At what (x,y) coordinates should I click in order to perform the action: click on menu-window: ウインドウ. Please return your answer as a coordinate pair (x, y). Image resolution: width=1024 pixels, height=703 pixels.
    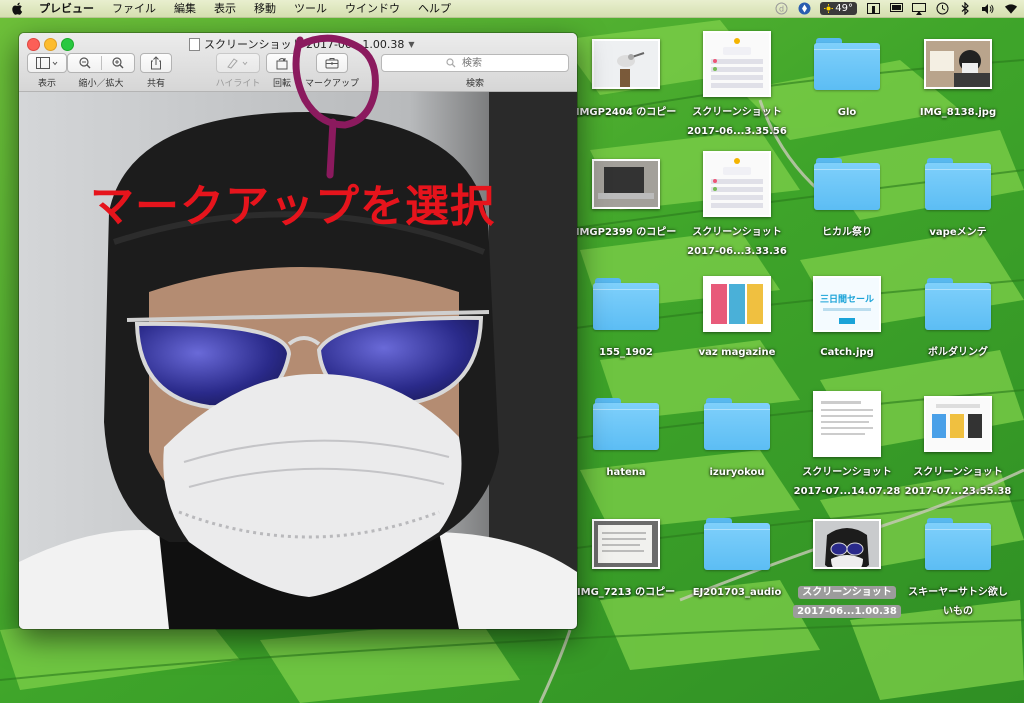
    Looking at the image, I should click on (372, 8).